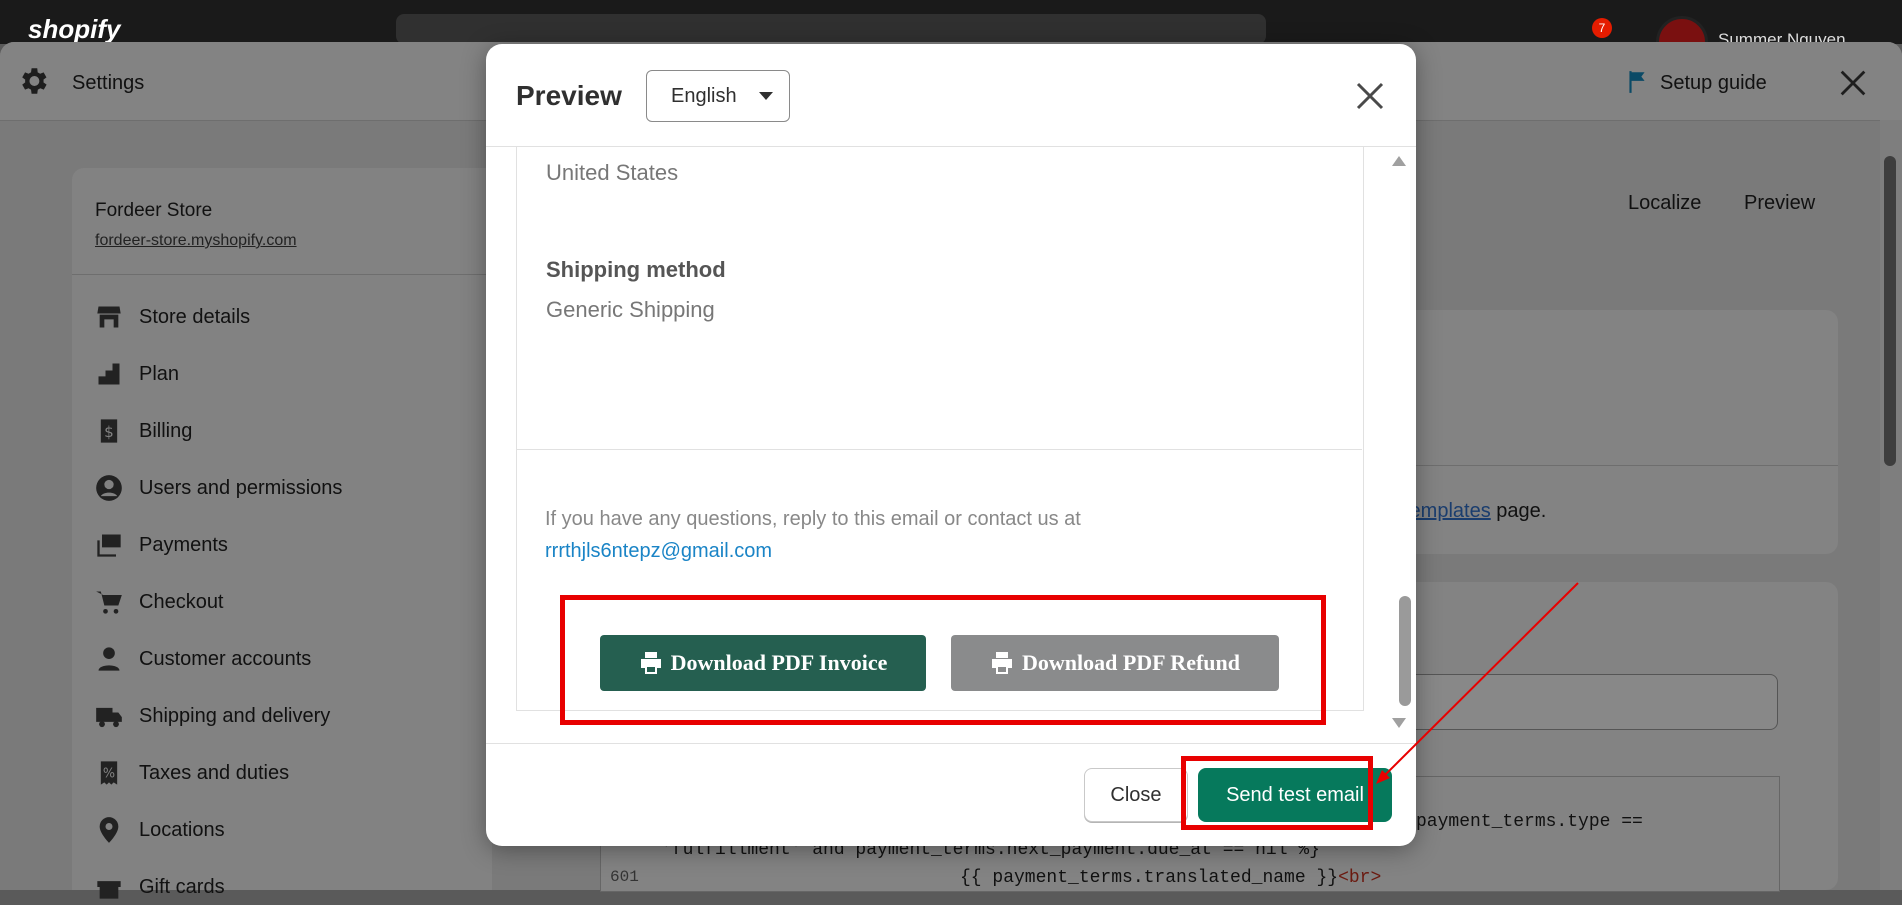 The width and height of the screenshot is (1902, 905). Describe the element at coordinates (109, 545) in the screenshot. I see `payments-icon` at that location.